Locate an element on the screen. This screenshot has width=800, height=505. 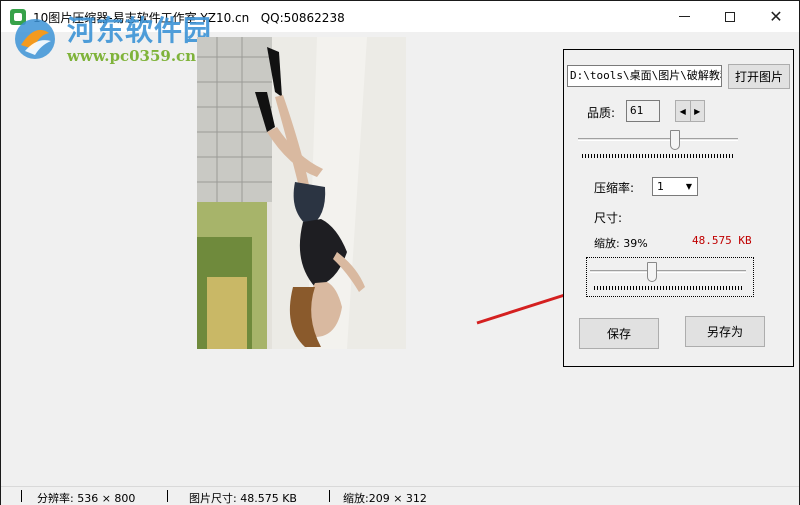
dimensions-label: 尺寸: is located at coordinates (608, 218).